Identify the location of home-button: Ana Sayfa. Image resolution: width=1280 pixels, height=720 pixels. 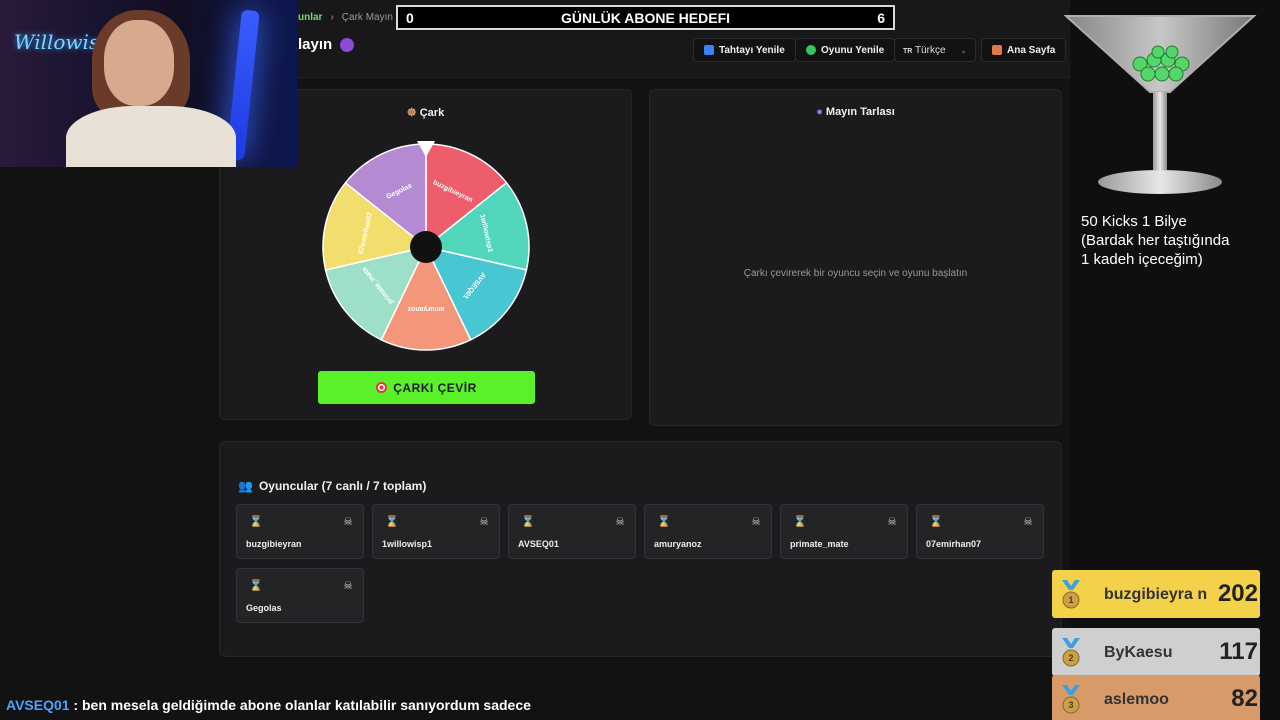
(1024, 50).